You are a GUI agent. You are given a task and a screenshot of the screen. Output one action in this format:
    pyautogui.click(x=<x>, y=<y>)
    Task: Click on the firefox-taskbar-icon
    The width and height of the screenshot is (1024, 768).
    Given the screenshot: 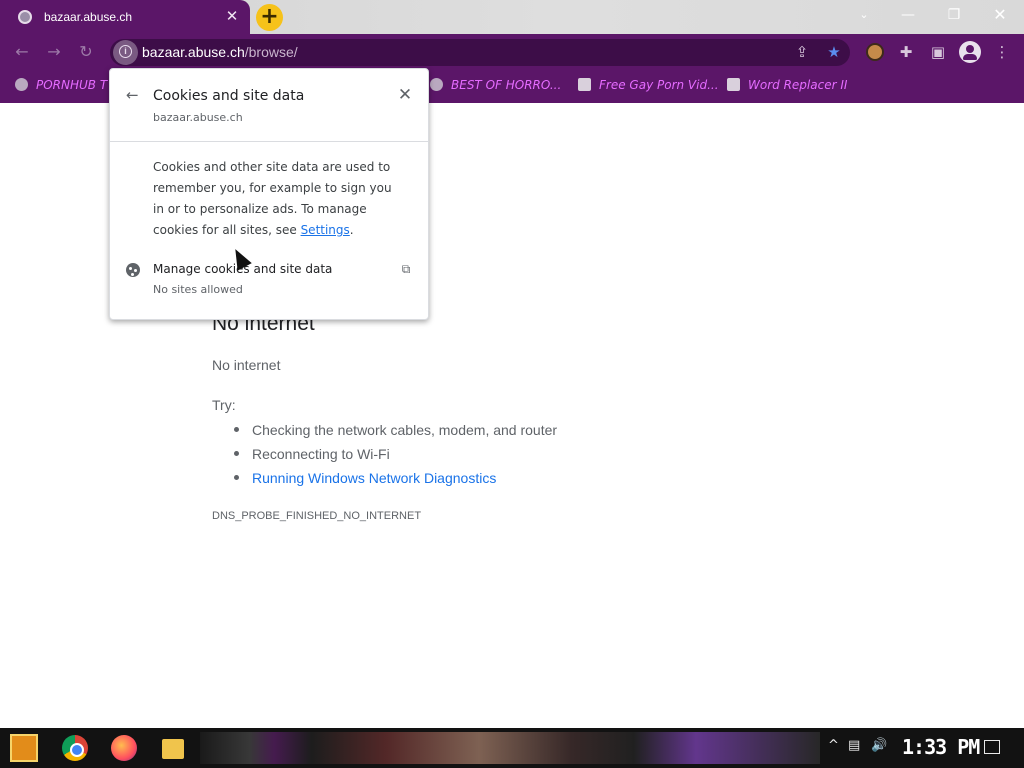 What is the action you would take?
    pyautogui.click(x=124, y=748)
    